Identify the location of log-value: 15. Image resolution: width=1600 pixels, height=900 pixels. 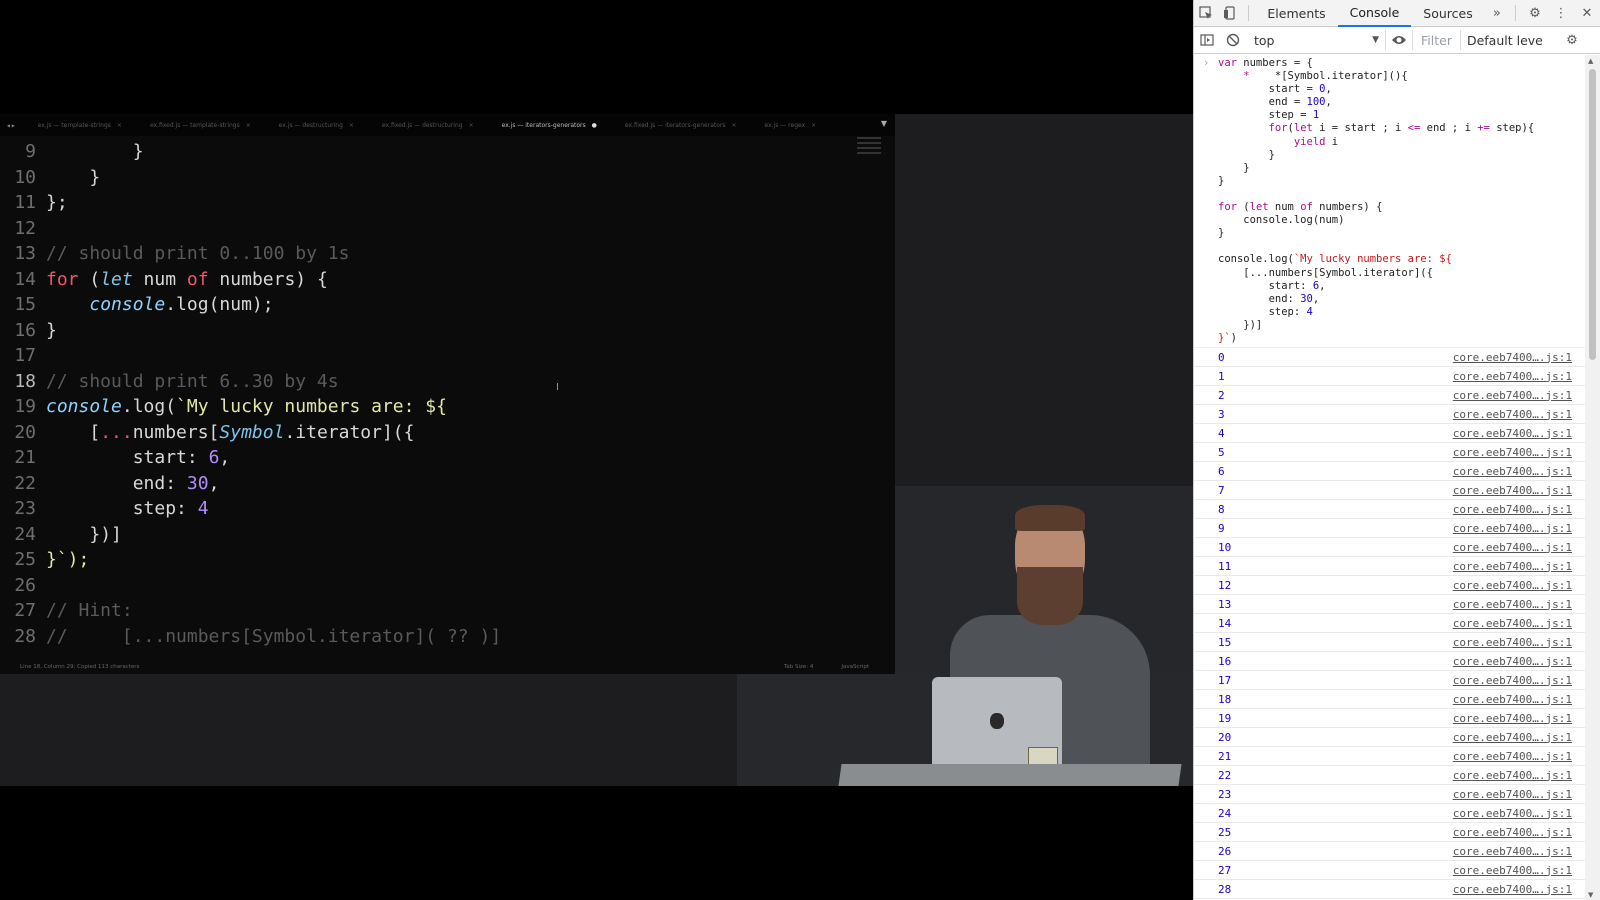
(1225, 642).